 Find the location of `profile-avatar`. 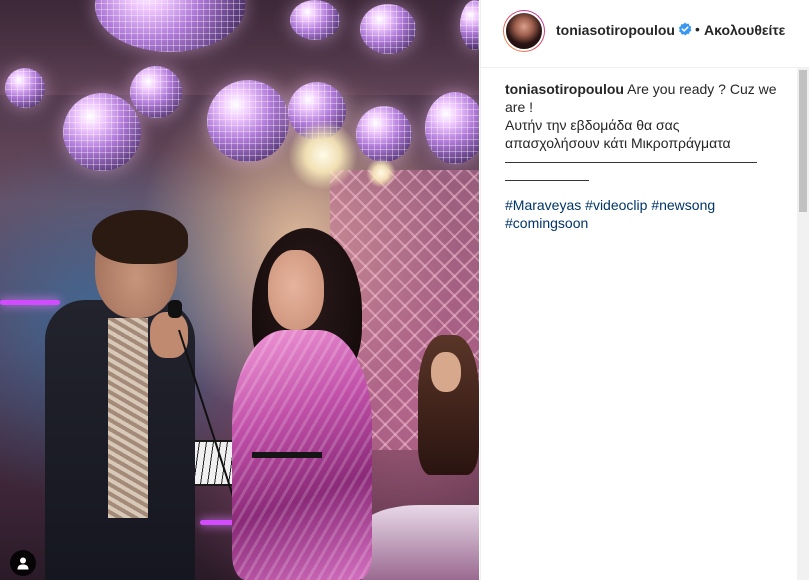

profile-avatar is located at coordinates (524, 31).